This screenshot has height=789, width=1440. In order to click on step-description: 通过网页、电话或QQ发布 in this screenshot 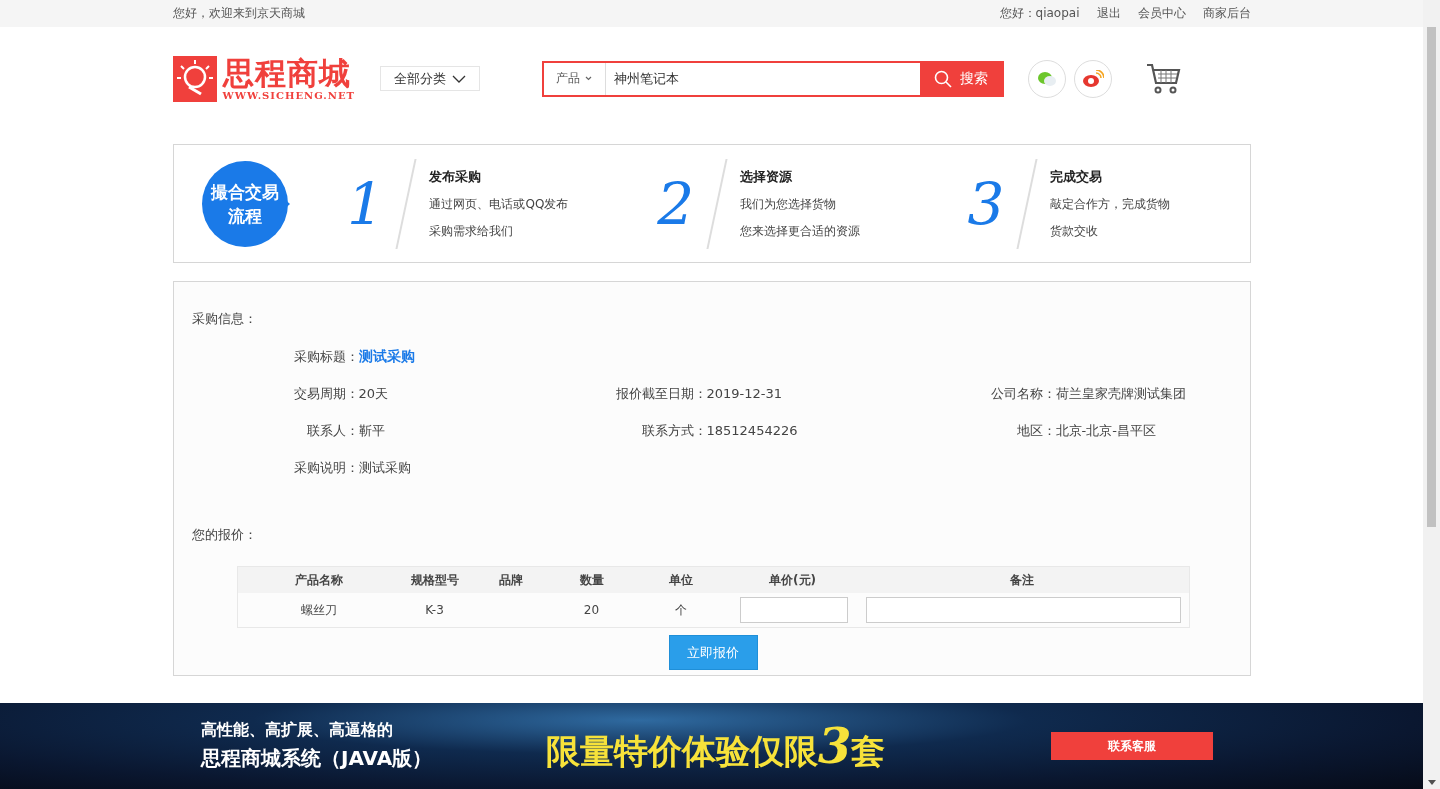, I will do `click(499, 204)`.